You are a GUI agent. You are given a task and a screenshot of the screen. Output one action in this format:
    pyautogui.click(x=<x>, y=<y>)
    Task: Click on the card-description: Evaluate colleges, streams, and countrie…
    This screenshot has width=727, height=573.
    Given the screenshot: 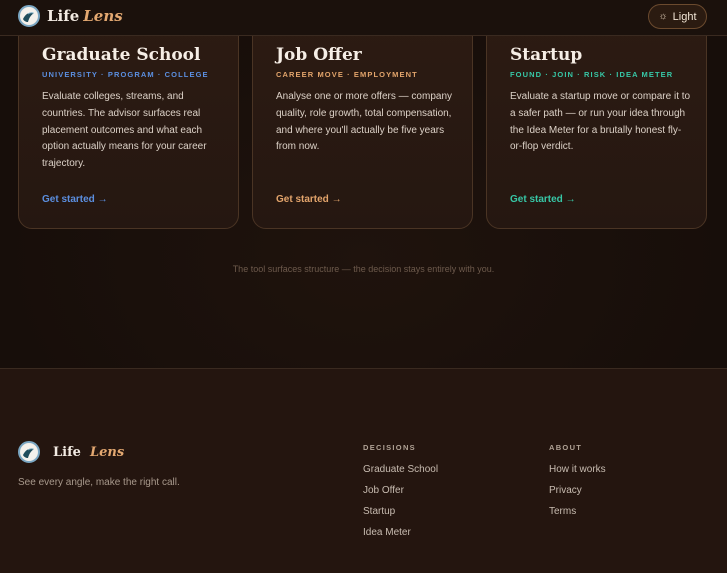 What is the action you would take?
    pyautogui.click(x=124, y=130)
    